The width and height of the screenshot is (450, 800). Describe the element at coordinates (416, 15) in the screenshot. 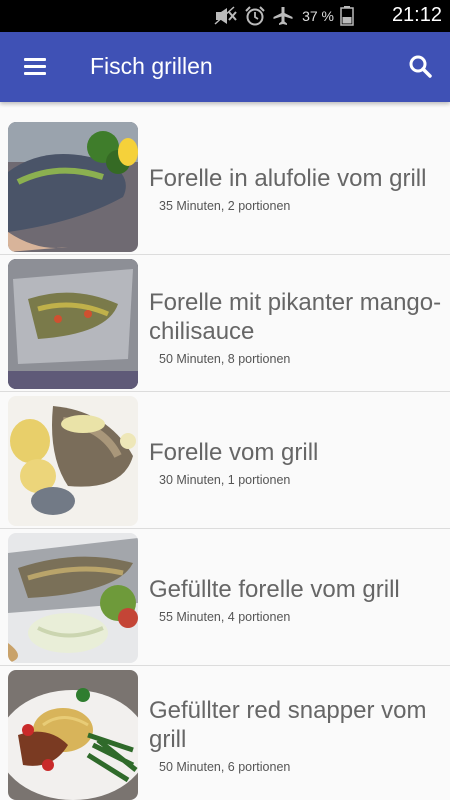

I see `clock: 21:12` at that location.